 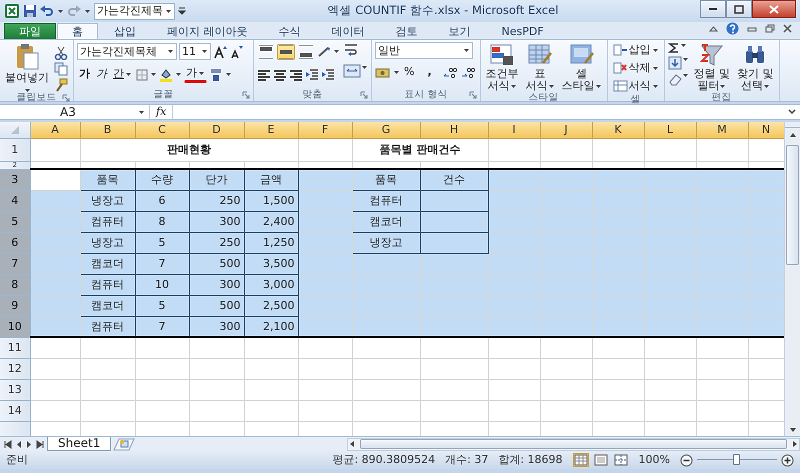 What do you see at coordinates (15, 284) in the screenshot?
I see `row-heading: 8` at bounding box center [15, 284].